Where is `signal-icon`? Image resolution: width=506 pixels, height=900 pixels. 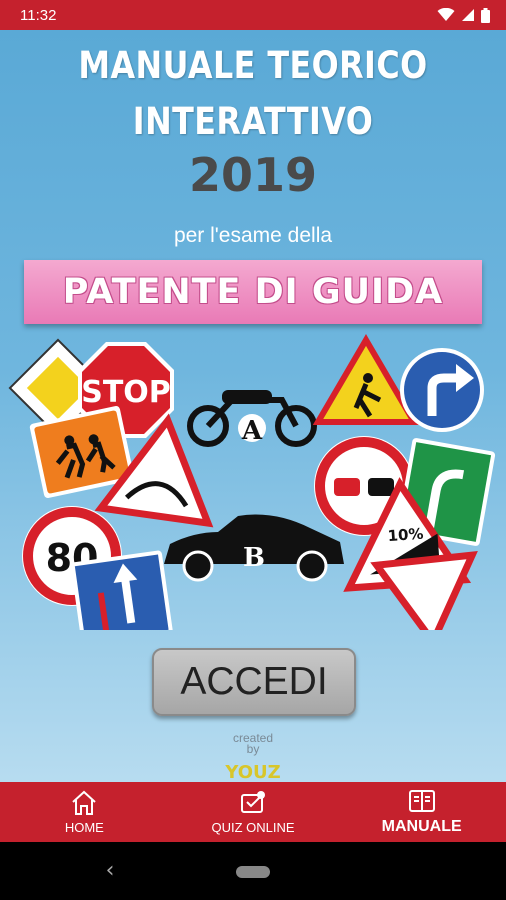
signal-icon is located at coordinates (468, 15).